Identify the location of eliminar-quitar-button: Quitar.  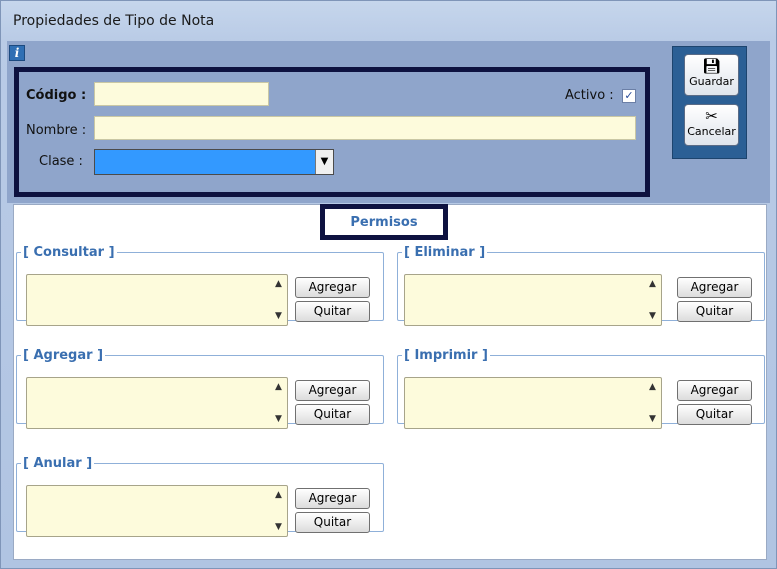
(714, 311).